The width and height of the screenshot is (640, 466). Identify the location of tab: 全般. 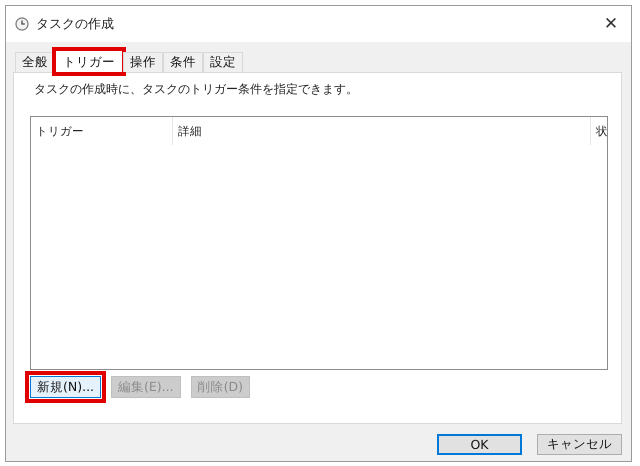
(35, 62).